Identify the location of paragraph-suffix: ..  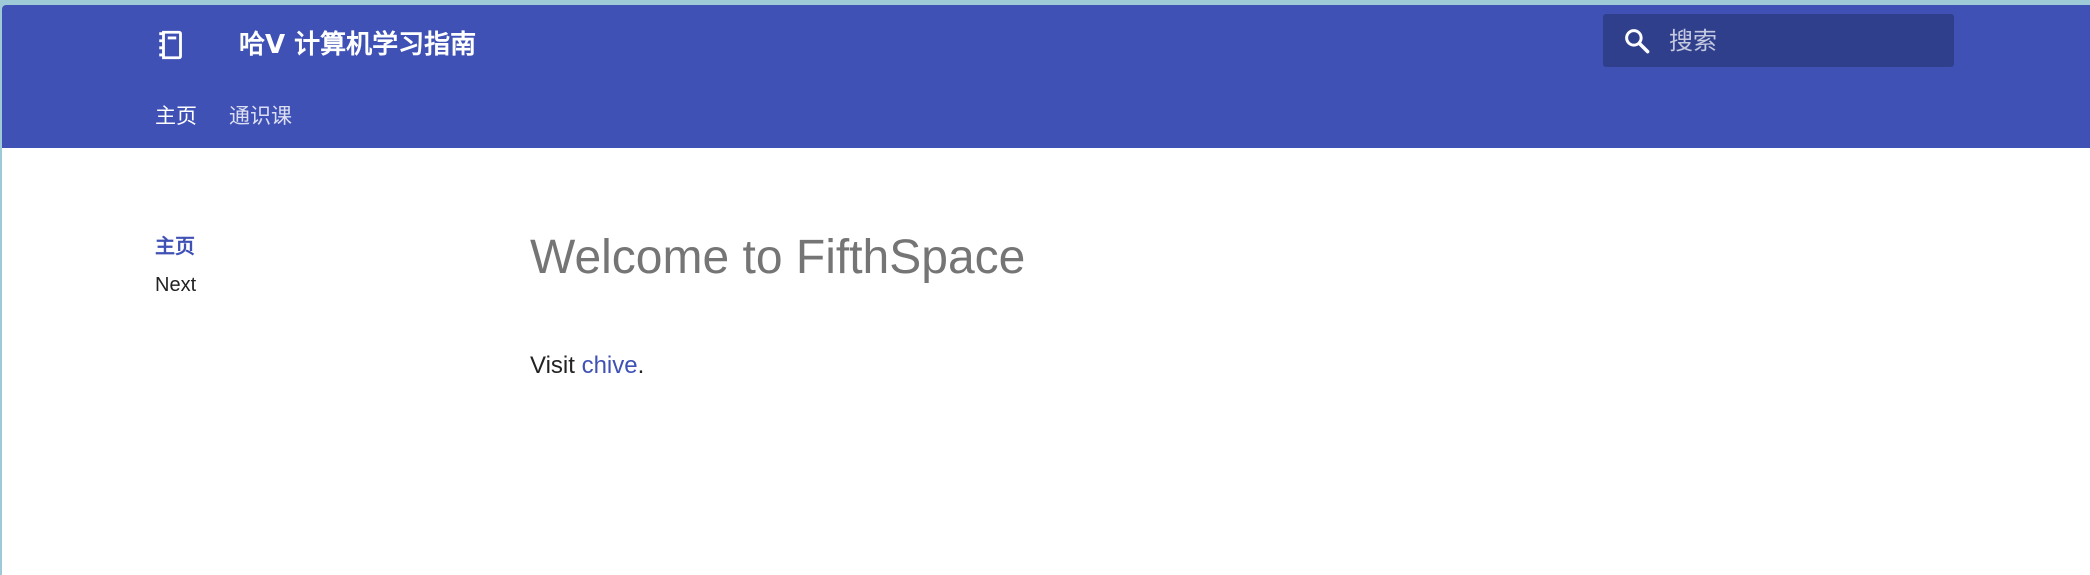
(641, 365).